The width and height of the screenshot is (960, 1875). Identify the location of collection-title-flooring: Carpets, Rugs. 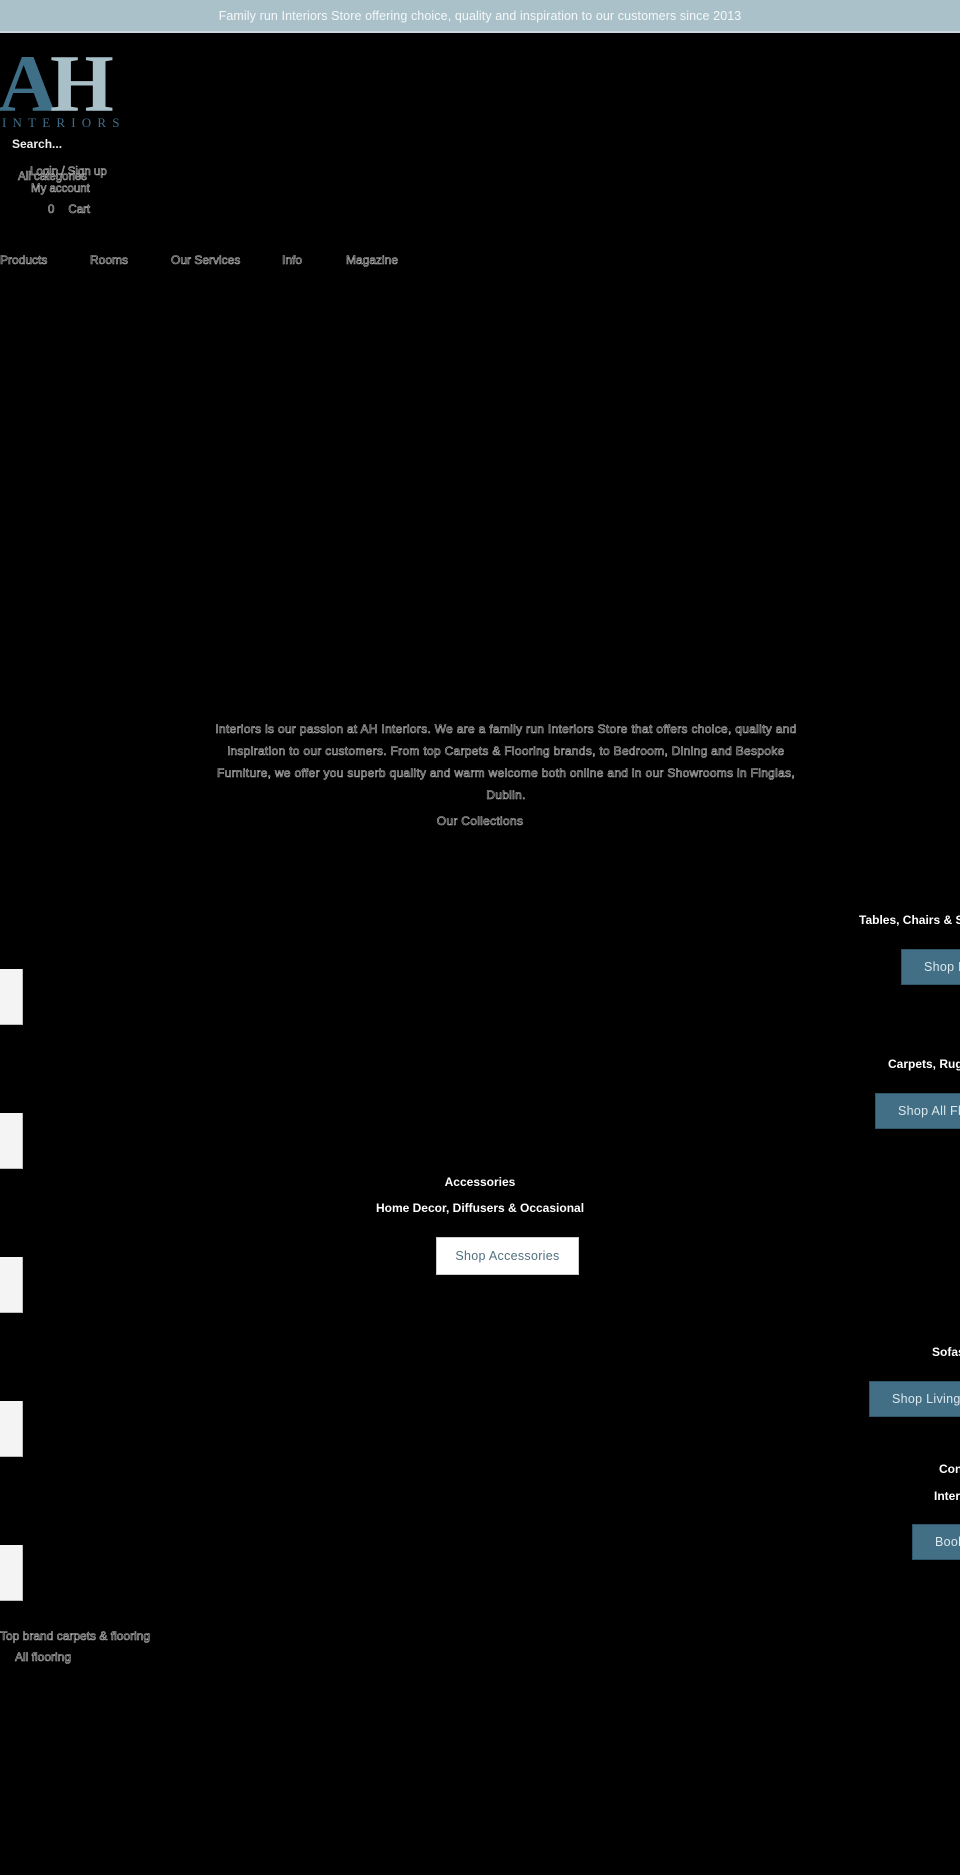
(924, 1064).